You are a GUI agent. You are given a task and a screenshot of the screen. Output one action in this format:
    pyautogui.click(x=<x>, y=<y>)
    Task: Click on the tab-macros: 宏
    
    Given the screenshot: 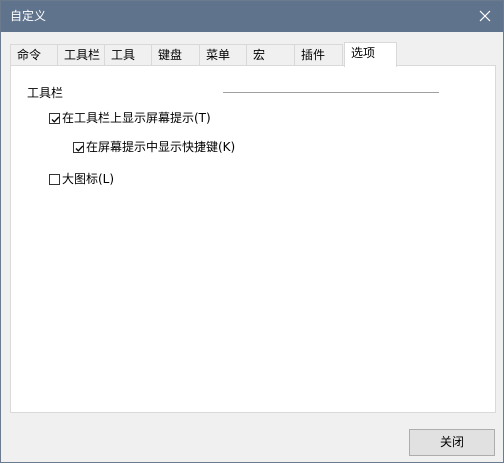 What is the action you would take?
    pyautogui.click(x=270, y=55)
    